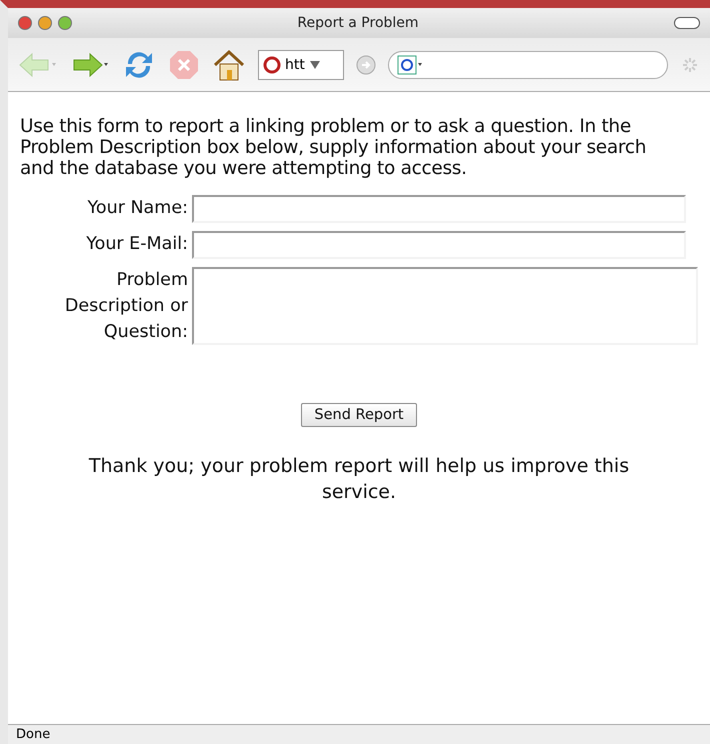 The width and height of the screenshot is (710, 744). I want to click on text-area, so click(445, 306).